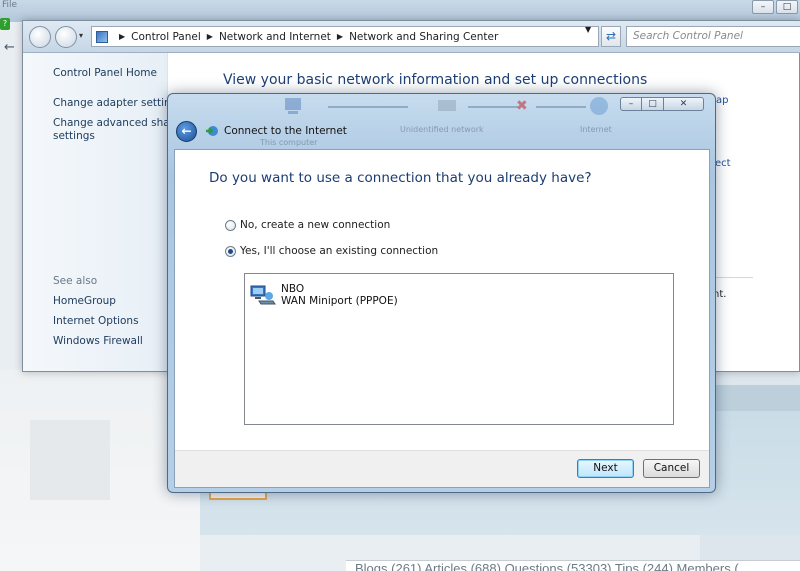  I want to click on breadcrumb-network-sharing-center: Network and Sharing Center, so click(423, 37).